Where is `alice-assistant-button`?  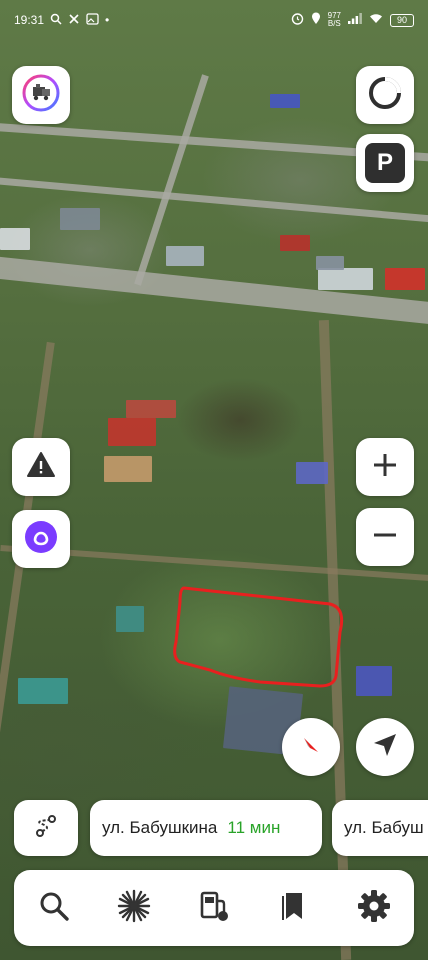
alice-assistant-button is located at coordinates (41, 539).